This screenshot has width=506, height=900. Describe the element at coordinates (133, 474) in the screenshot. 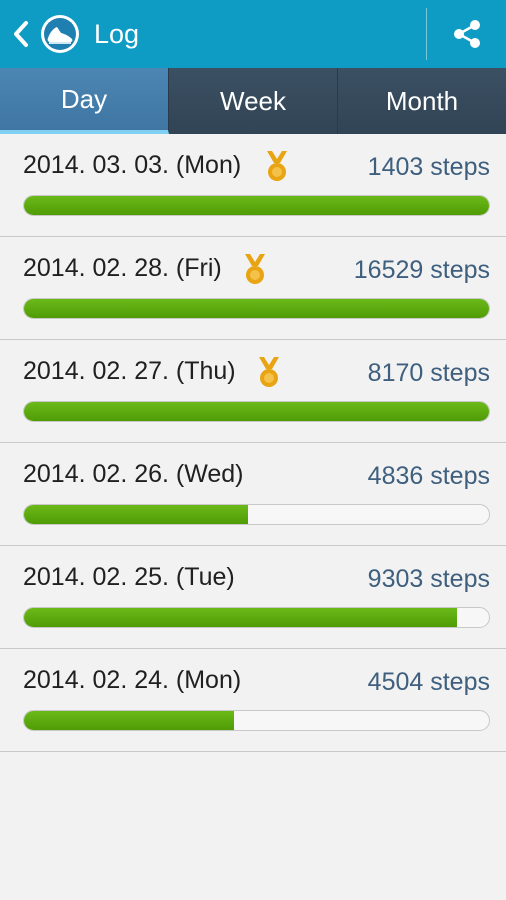

I see `entry-date: 2014. 02. 26. (Wed)` at that location.